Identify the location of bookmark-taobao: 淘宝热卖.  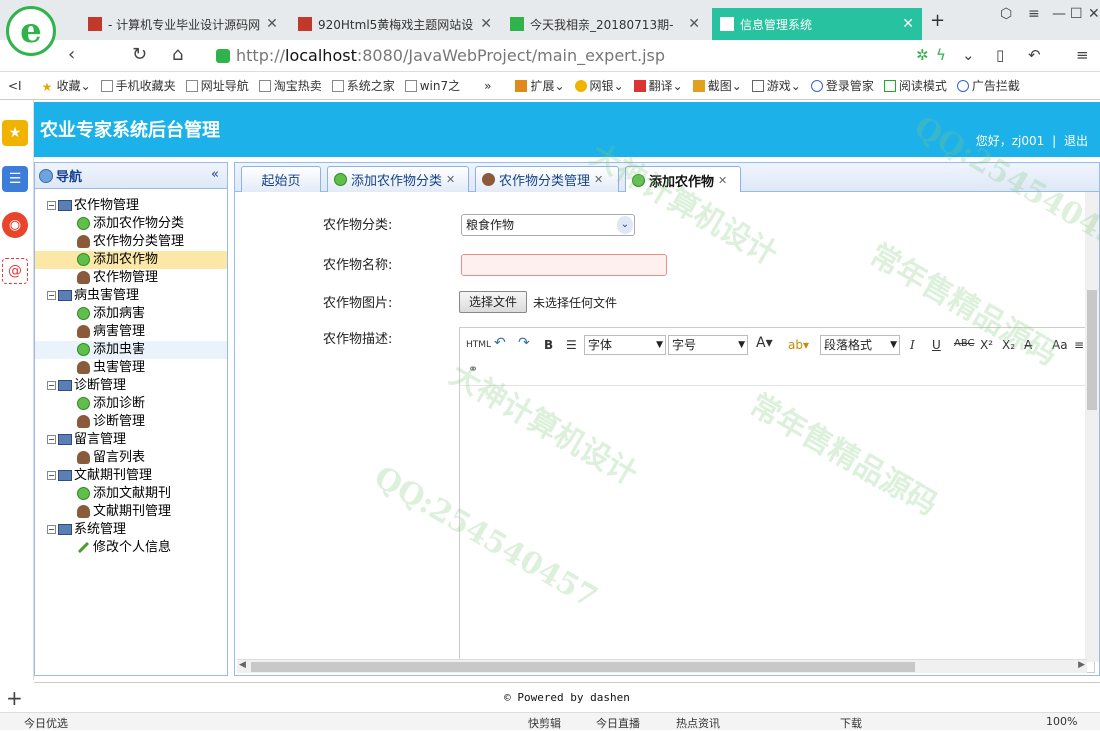
(290, 85).